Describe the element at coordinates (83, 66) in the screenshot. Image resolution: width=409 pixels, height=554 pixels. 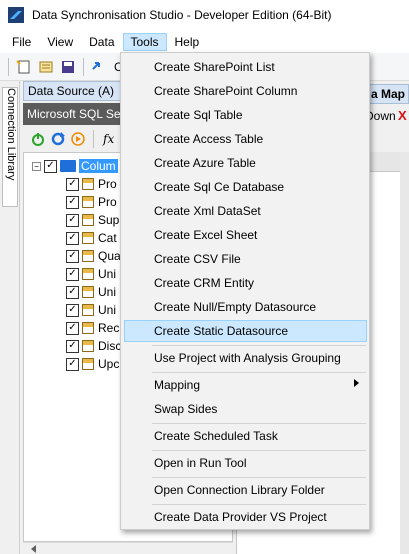
I see `toolbar-separator` at that location.